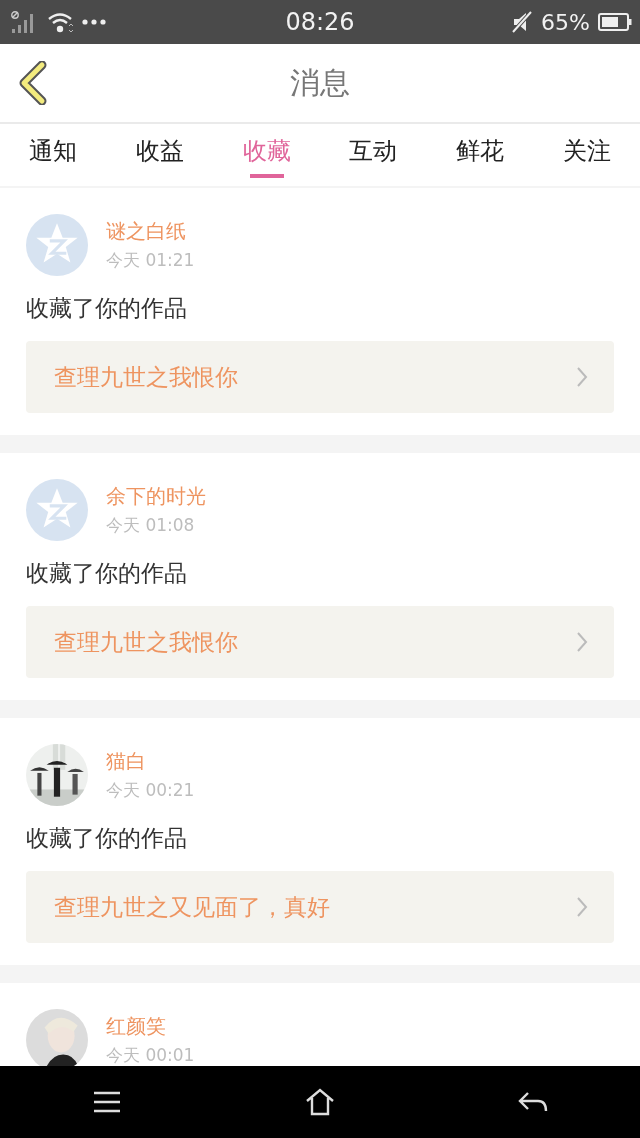  What do you see at coordinates (320, 22) in the screenshot?
I see `clock: 08:26` at bounding box center [320, 22].